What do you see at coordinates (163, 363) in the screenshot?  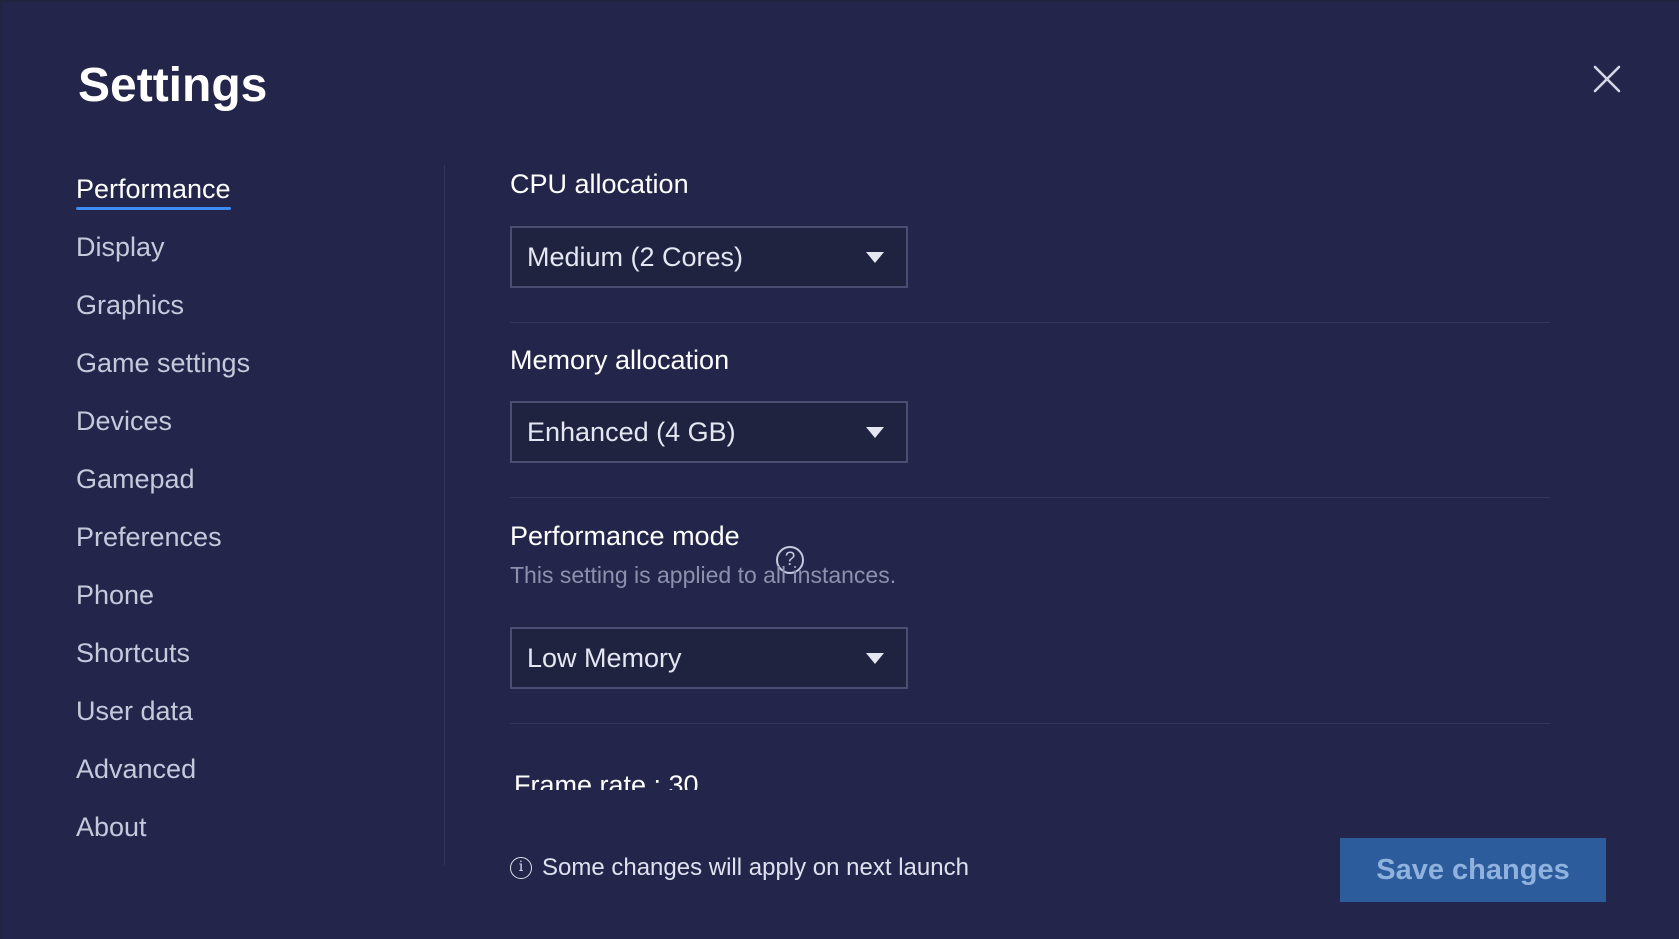 I see `sidebar-item-game-settings: Game settings` at bounding box center [163, 363].